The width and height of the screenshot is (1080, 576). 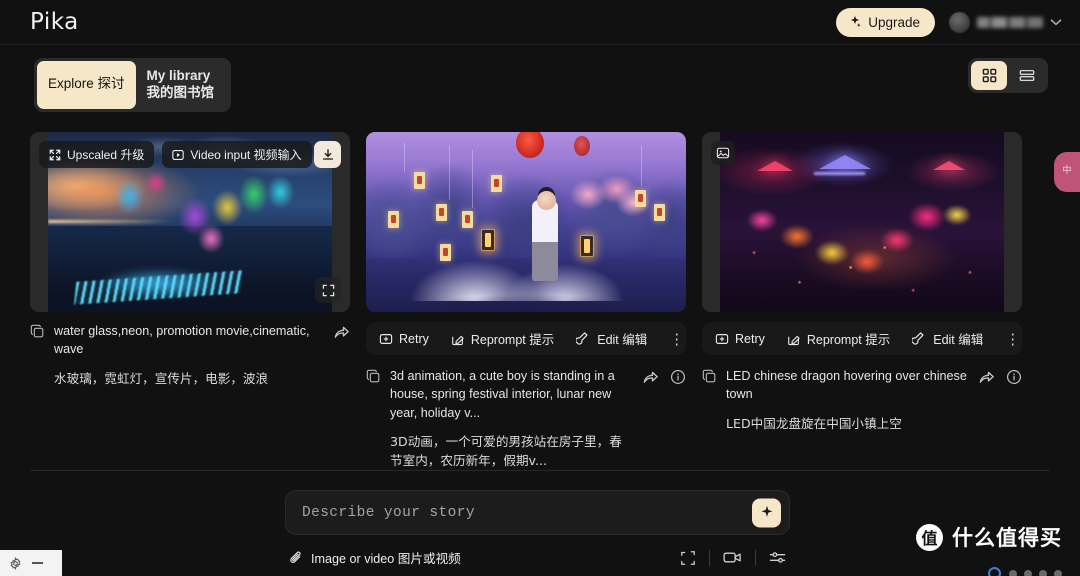 What do you see at coordinates (296, 557) in the screenshot?
I see `paperclip-icon` at bounding box center [296, 557].